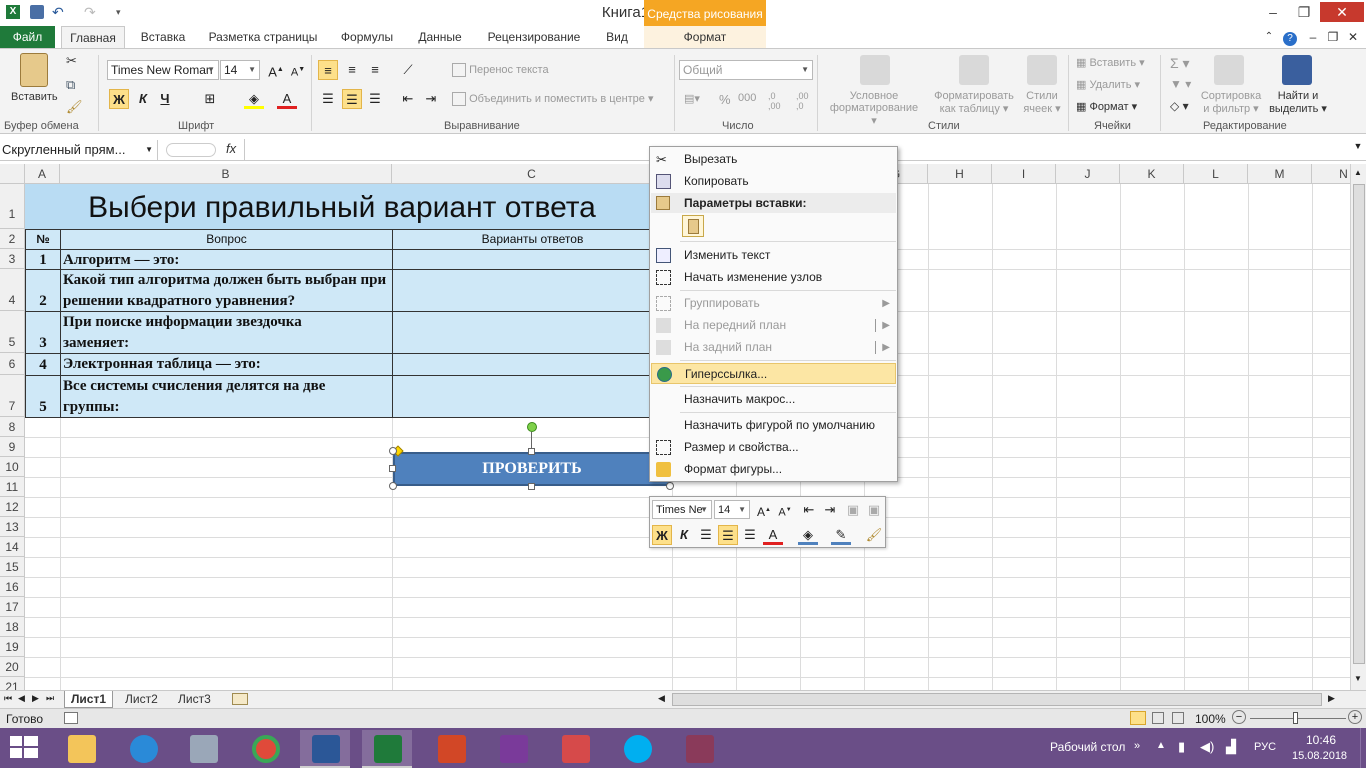 The image size is (1366, 768). What do you see at coordinates (375, 99) in the screenshot?
I see `align-right-icon: ☰` at bounding box center [375, 99].